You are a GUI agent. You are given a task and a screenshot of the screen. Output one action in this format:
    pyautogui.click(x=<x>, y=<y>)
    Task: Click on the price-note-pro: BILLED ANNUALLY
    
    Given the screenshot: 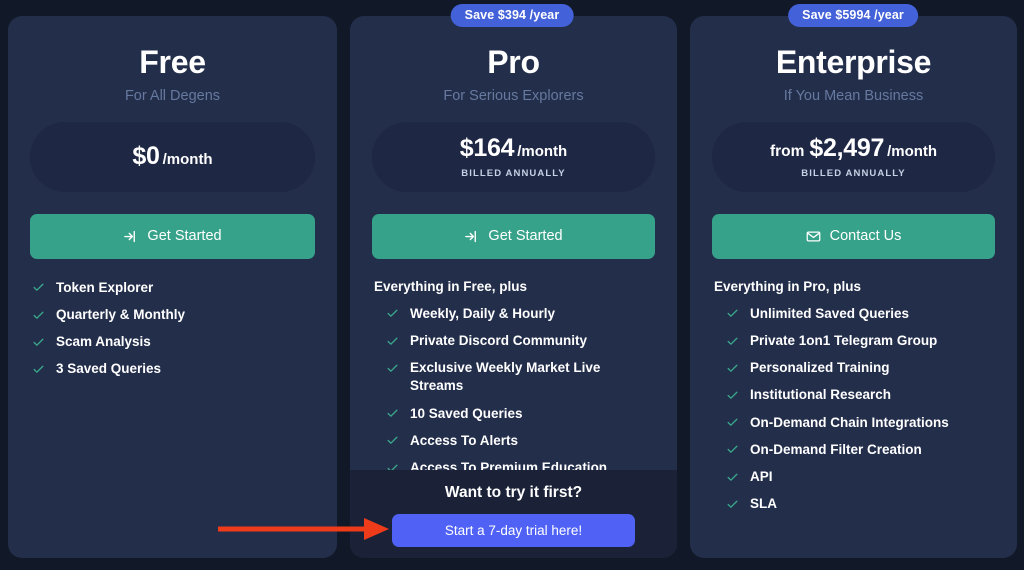 What is the action you would take?
    pyautogui.click(x=513, y=174)
    